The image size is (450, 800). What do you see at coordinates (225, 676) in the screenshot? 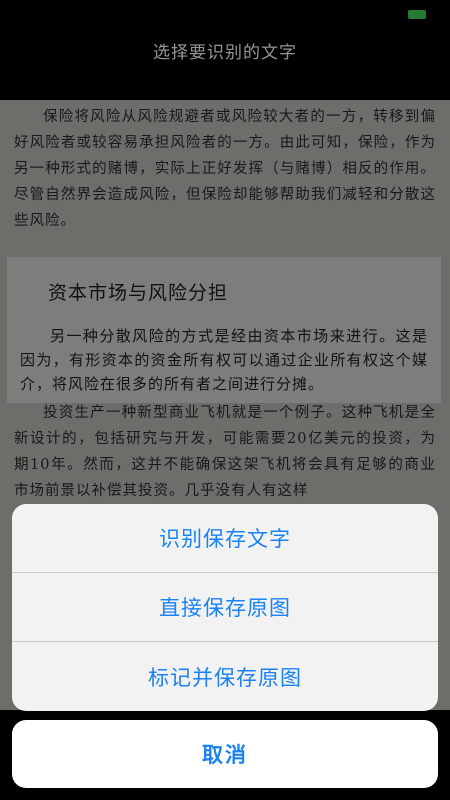
I see `mark-save-original-button: 标记并保存原图` at bounding box center [225, 676].